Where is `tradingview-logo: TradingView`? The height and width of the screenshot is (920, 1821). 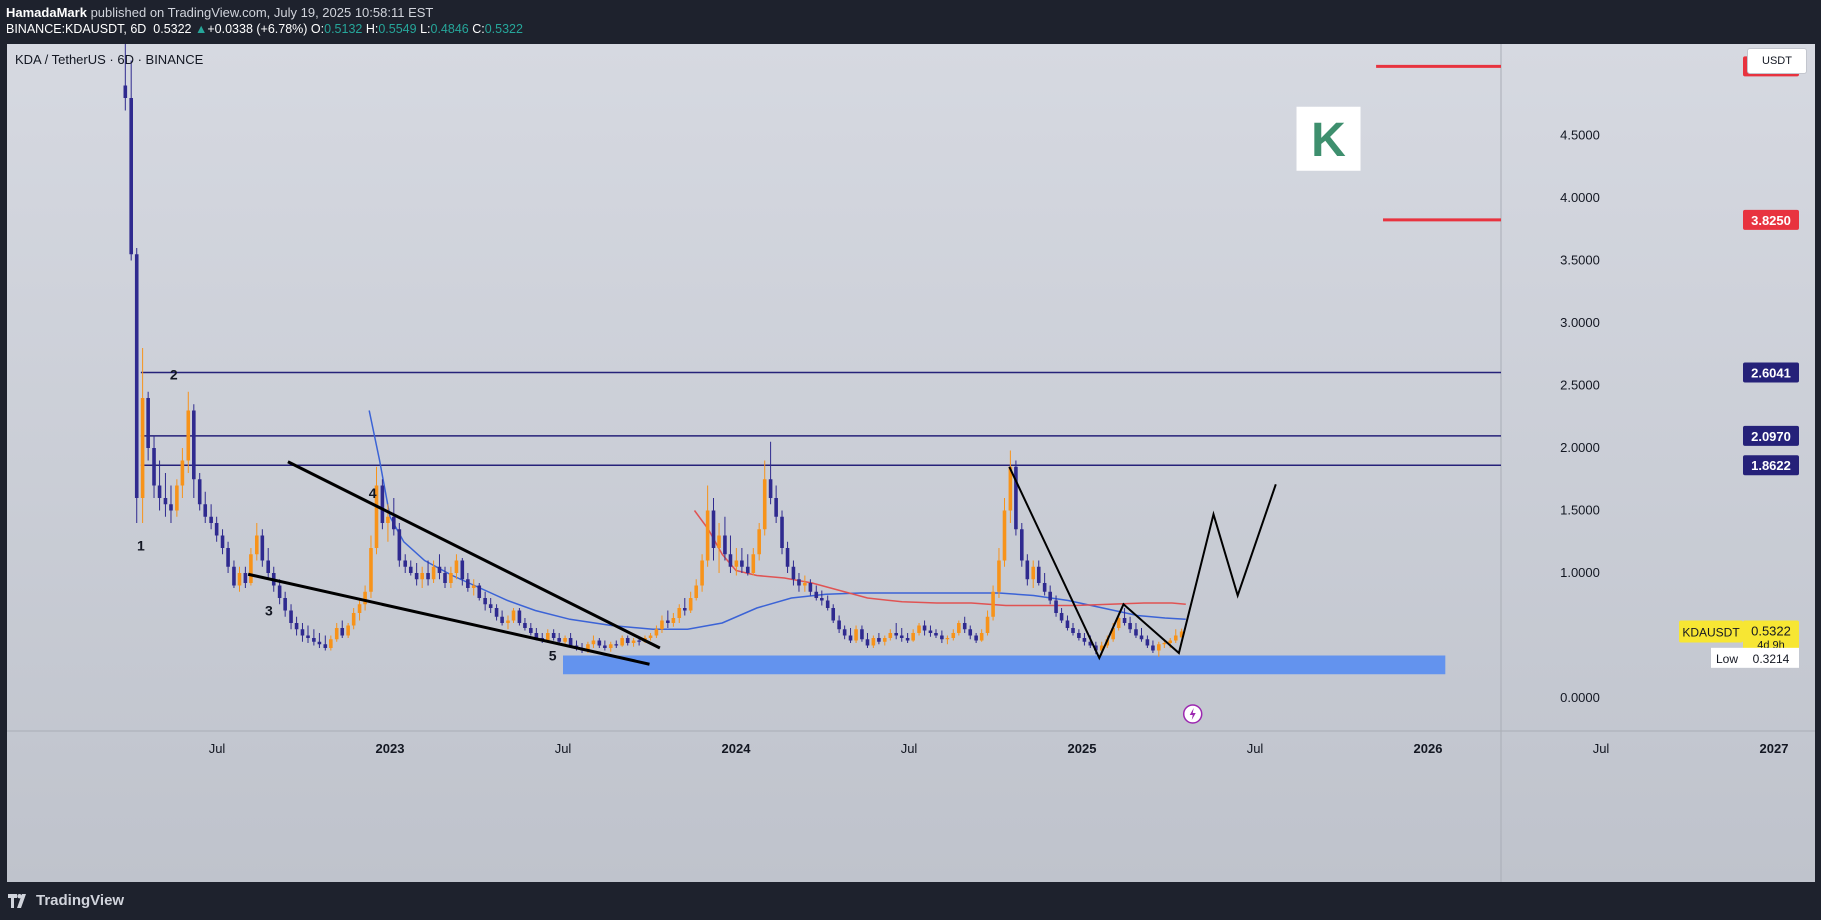
tradingview-logo: TradingView is located at coordinates (66, 900).